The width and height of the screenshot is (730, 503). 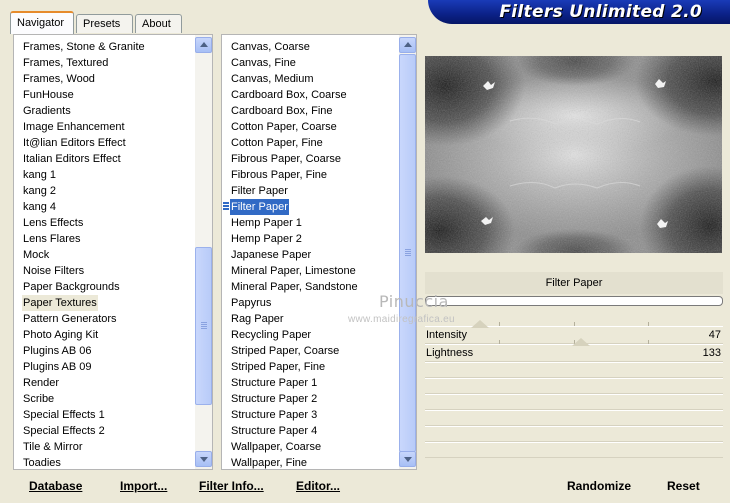 What do you see at coordinates (105, 79) in the screenshot?
I see `category-item: Frames, Wood` at bounding box center [105, 79].